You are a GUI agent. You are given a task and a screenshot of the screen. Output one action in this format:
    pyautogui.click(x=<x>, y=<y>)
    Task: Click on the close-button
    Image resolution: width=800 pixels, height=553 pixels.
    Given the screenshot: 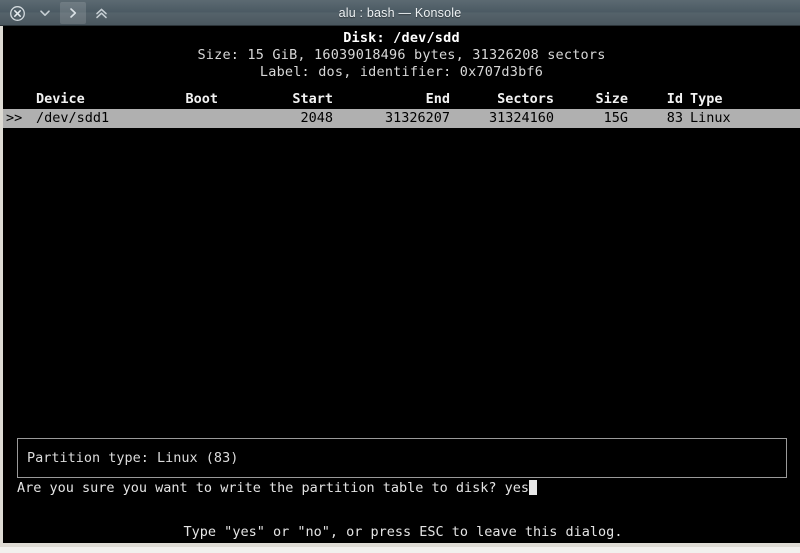 What is the action you would take?
    pyautogui.click(x=17, y=13)
    